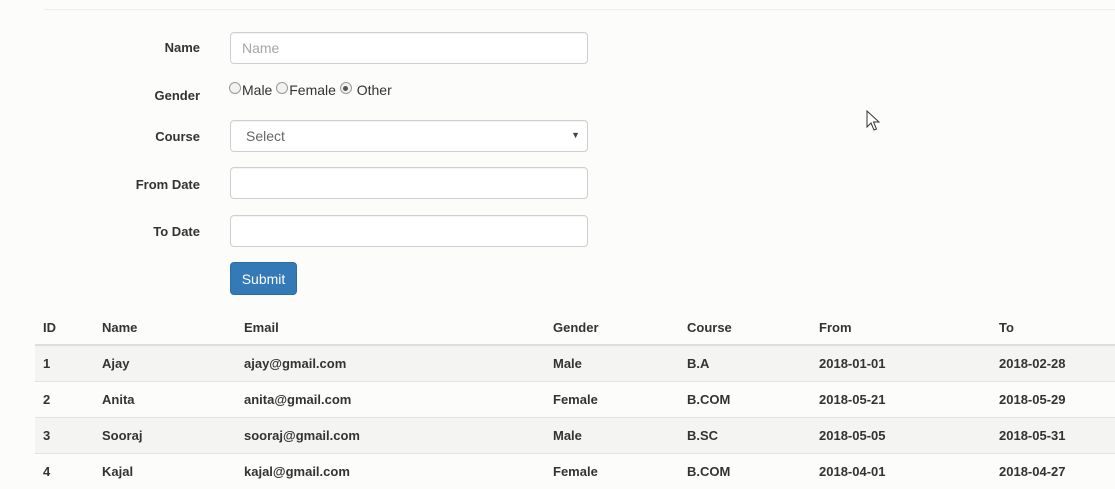  Describe the element at coordinates (901, 363) in the screenshot. I see `cell-from: 2018-01-01` at that location.